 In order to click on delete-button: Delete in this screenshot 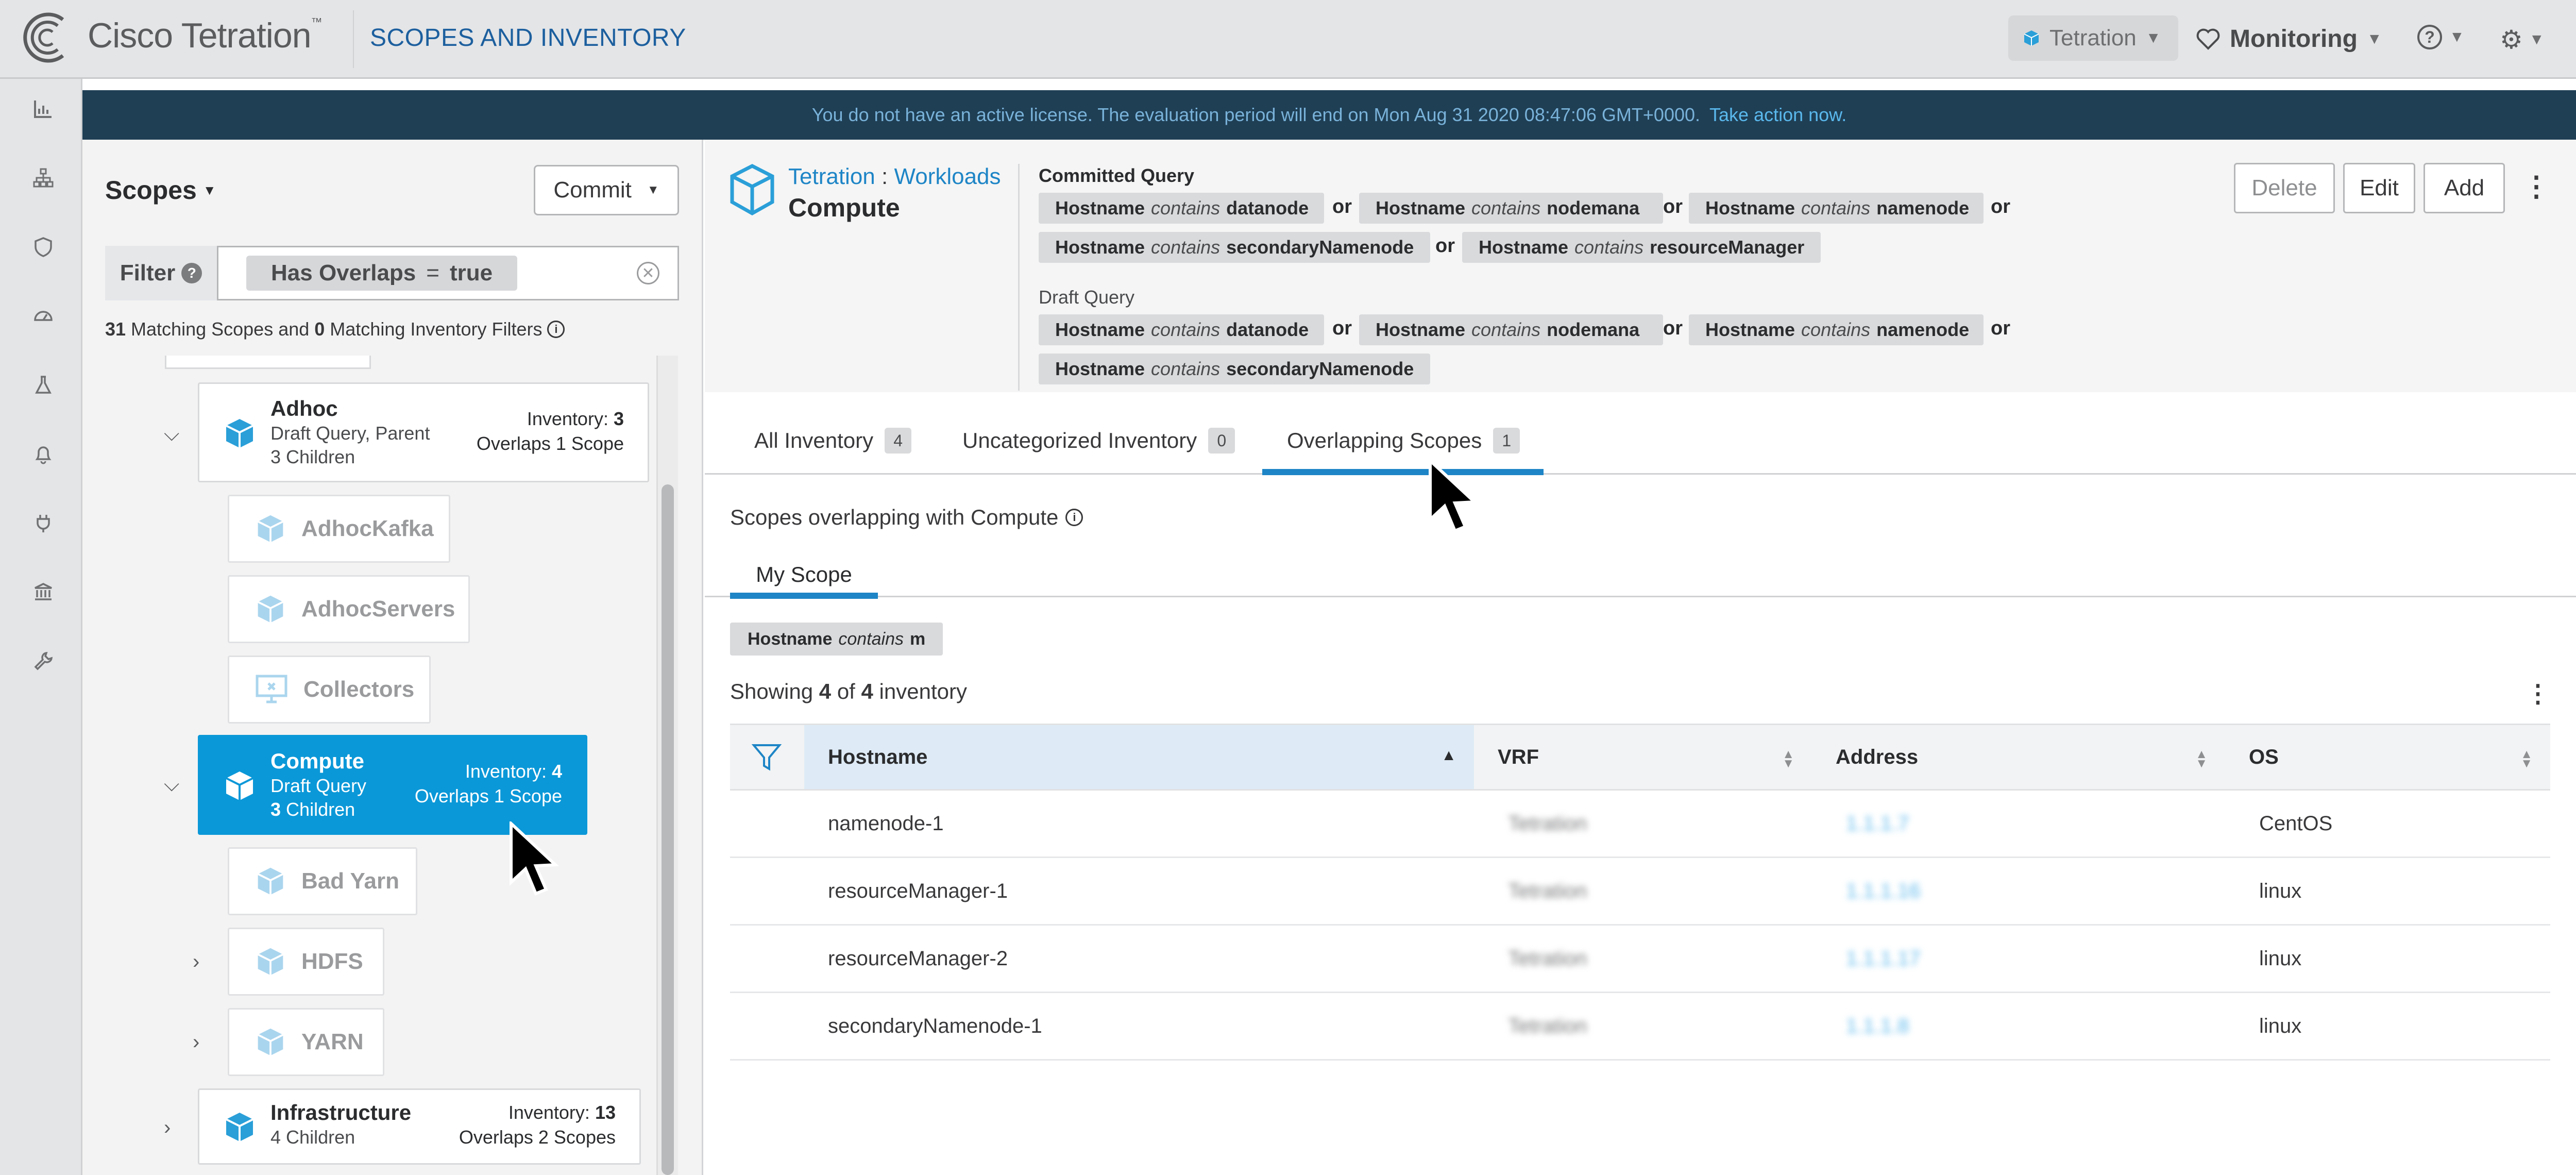, I will do `click(2284, 188)`.